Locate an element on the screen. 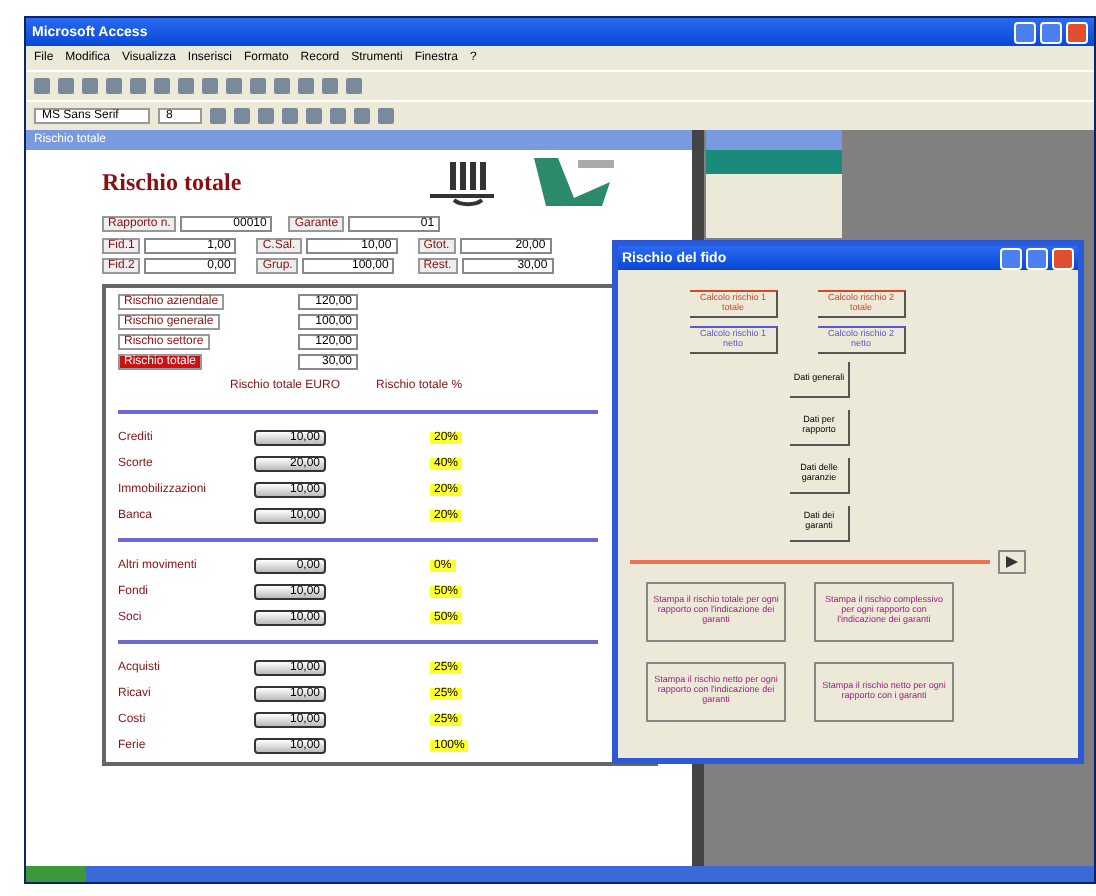 This screenshot has width=1096, height=896. form-title: Rischio totale is located at coordinates (173, 182).